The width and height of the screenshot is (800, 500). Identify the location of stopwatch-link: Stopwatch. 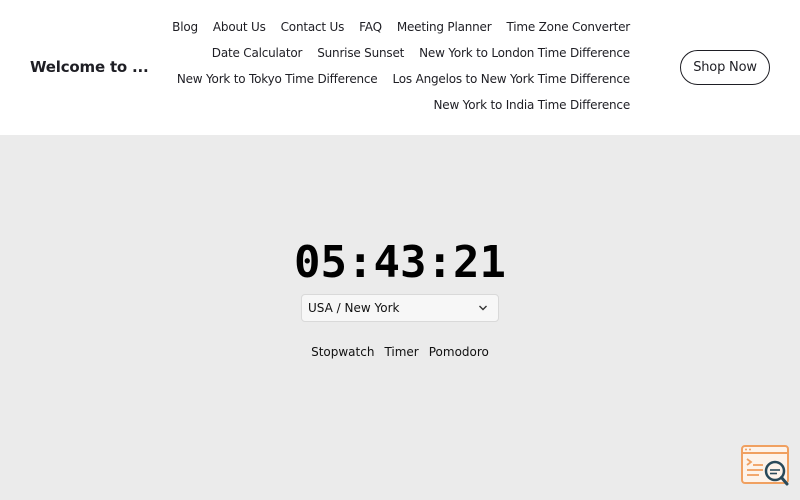
(342, 352).